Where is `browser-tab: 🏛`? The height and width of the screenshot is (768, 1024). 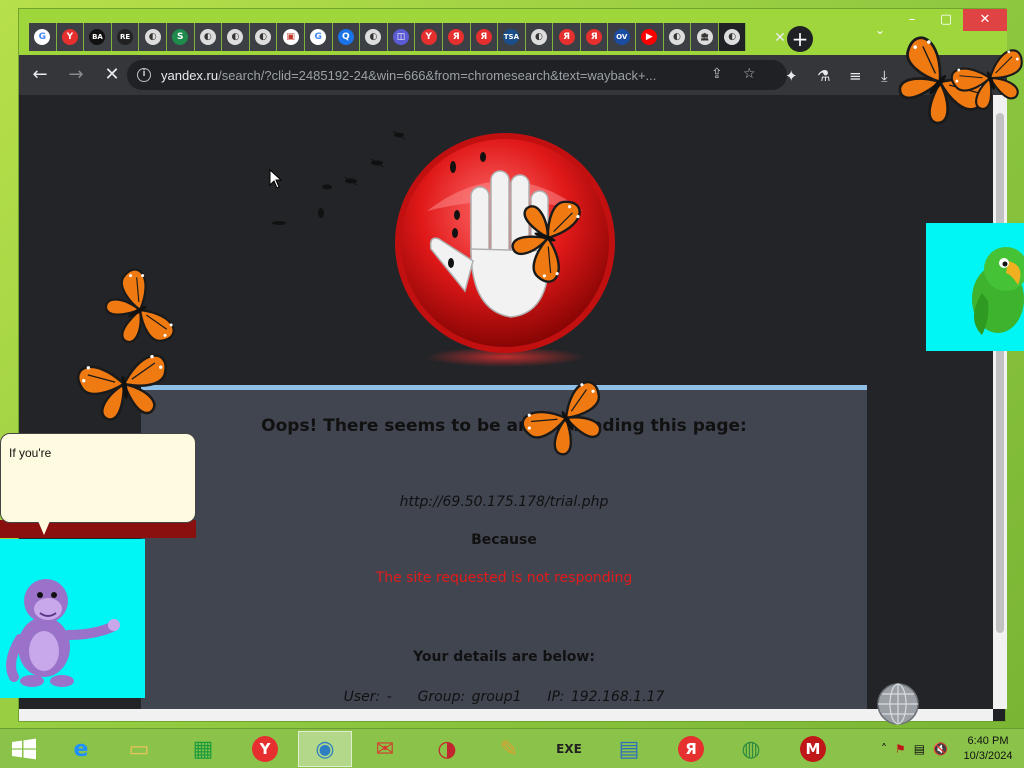 browser-tab: 🏛 is located at coordinates (705, 37).